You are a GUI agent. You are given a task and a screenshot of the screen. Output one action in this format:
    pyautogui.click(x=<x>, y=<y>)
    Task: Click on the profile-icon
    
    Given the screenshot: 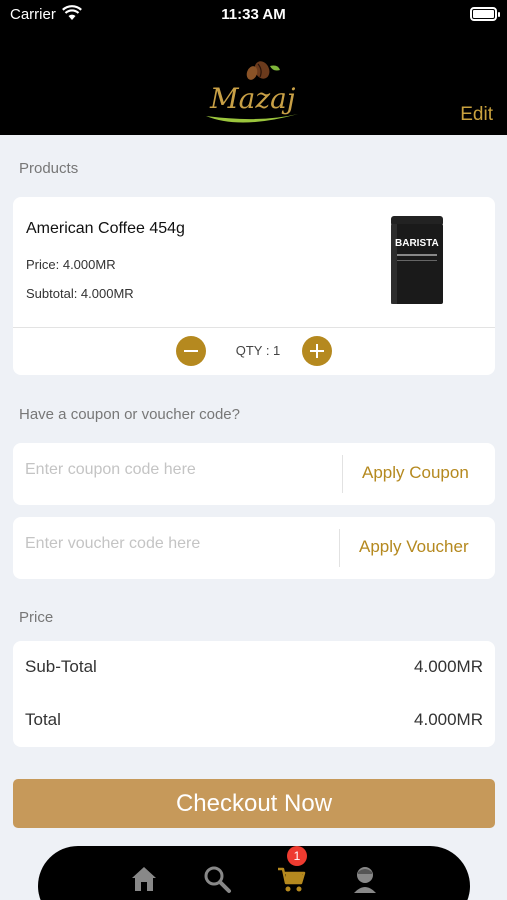 What is the action you would take?
    pyautogui.click(x=365, y=879)
    